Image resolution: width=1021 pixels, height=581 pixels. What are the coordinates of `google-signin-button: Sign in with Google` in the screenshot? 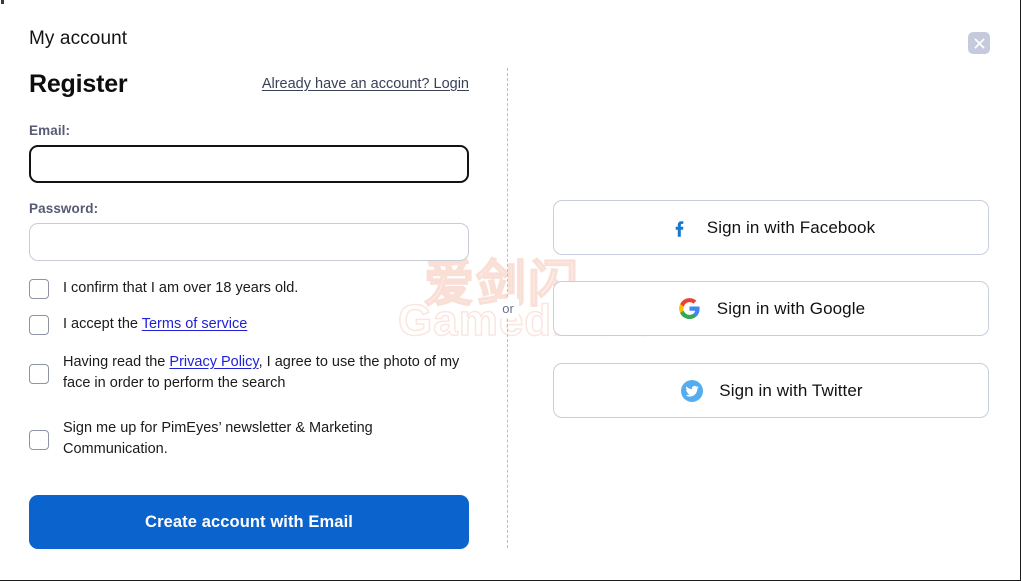 It's located at (771, 308).